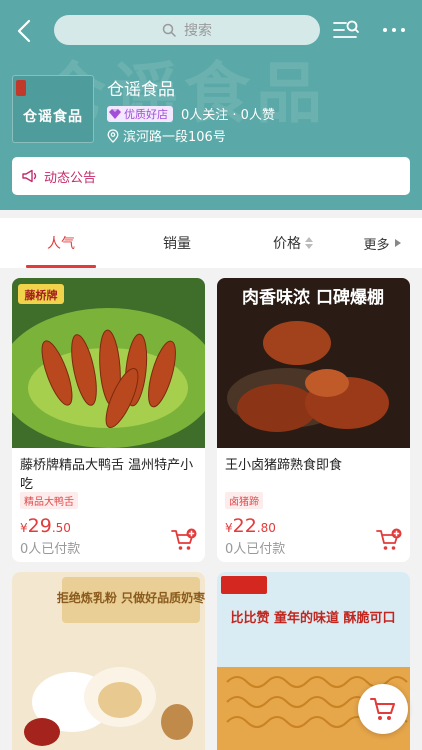 This screenshot has height=750, width=422. I want to click on announcement-bar: 动态公告, so click(211, 176).